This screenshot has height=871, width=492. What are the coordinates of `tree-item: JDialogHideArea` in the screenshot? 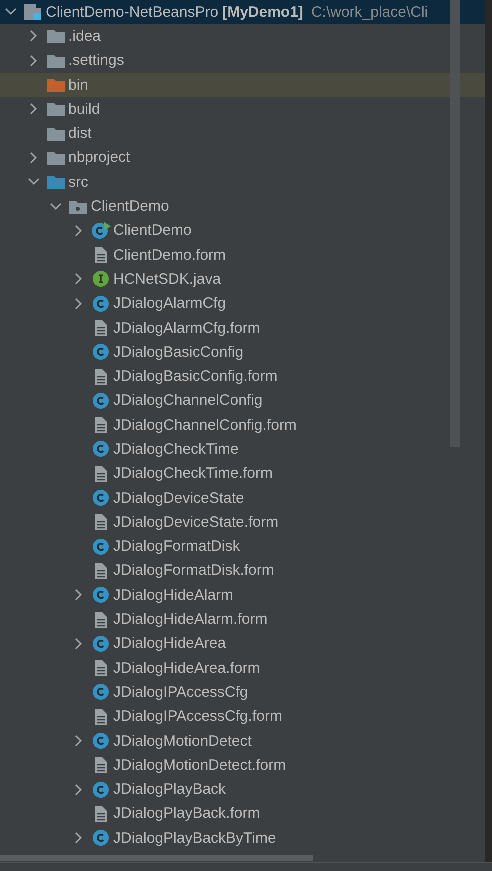 It's located at (170, 643).